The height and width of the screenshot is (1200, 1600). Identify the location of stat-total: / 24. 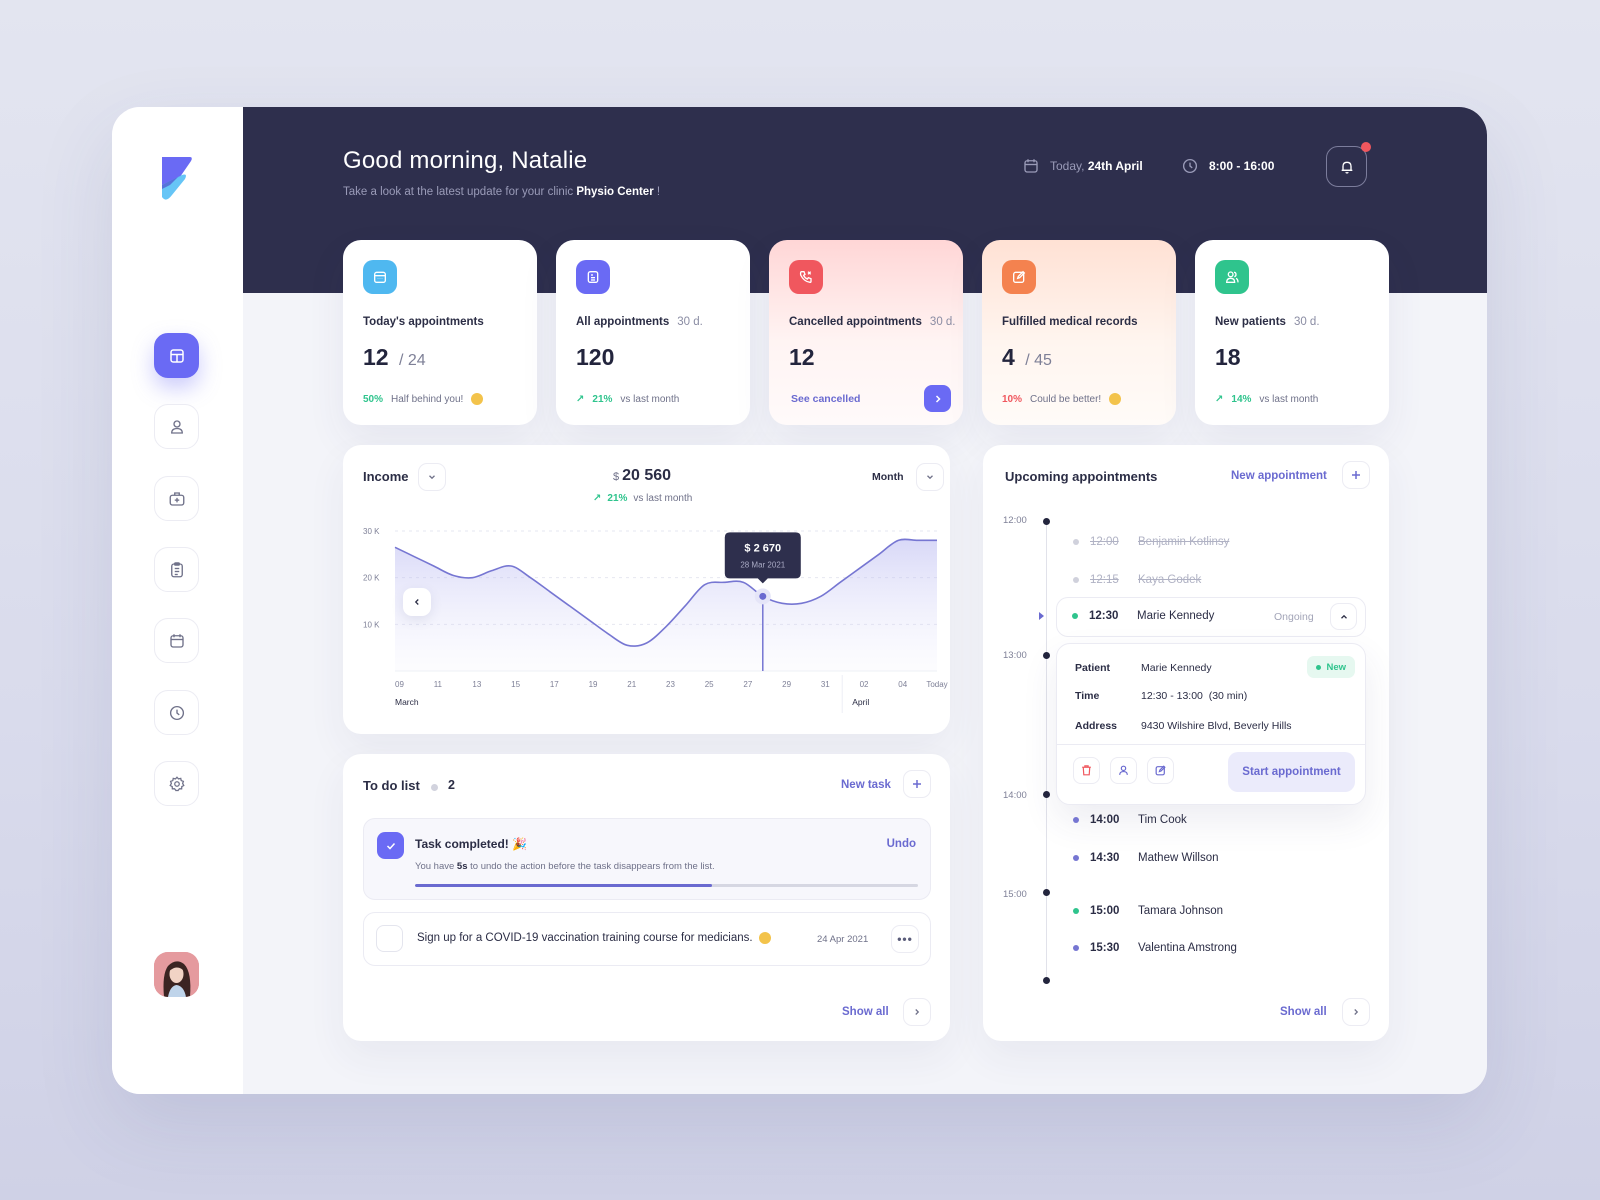
(412, 360).